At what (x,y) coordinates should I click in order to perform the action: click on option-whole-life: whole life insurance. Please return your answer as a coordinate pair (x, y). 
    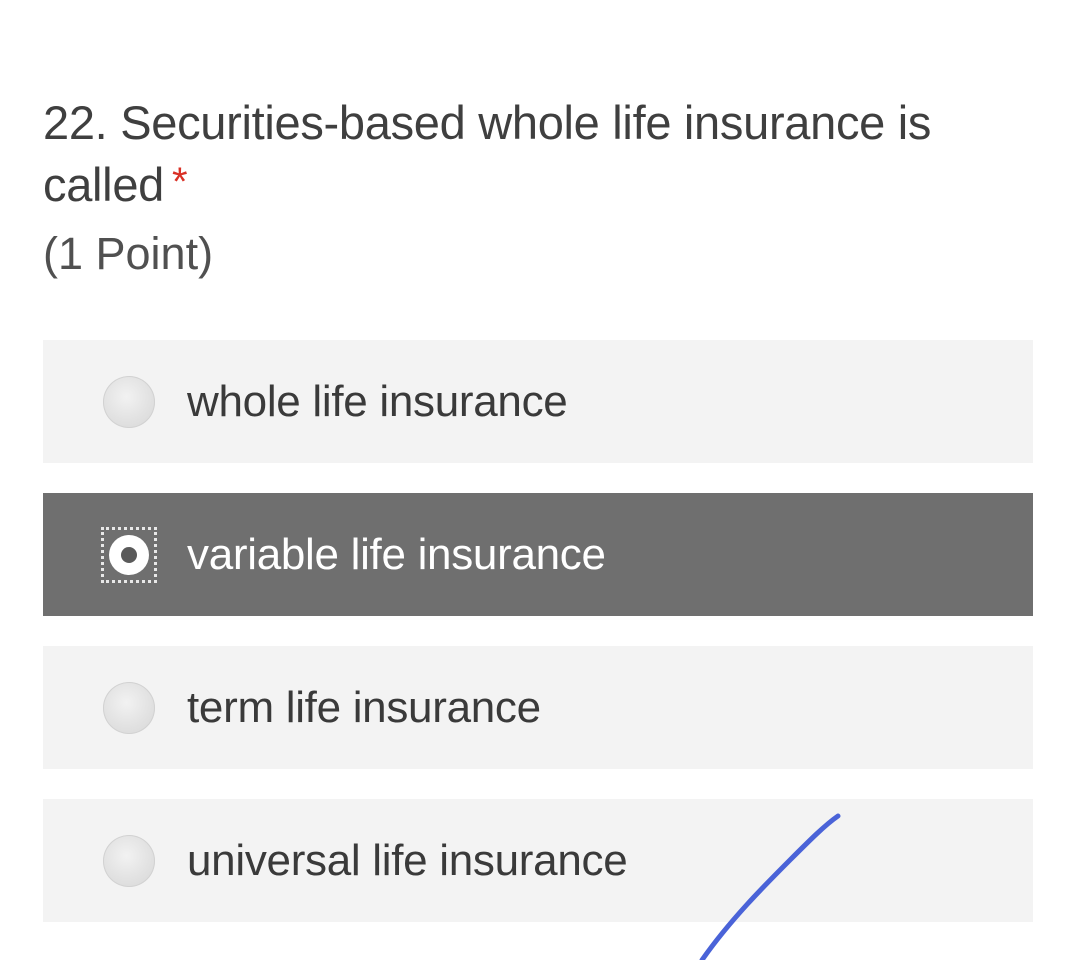
    Looking at the image, I should click on (538, 401).